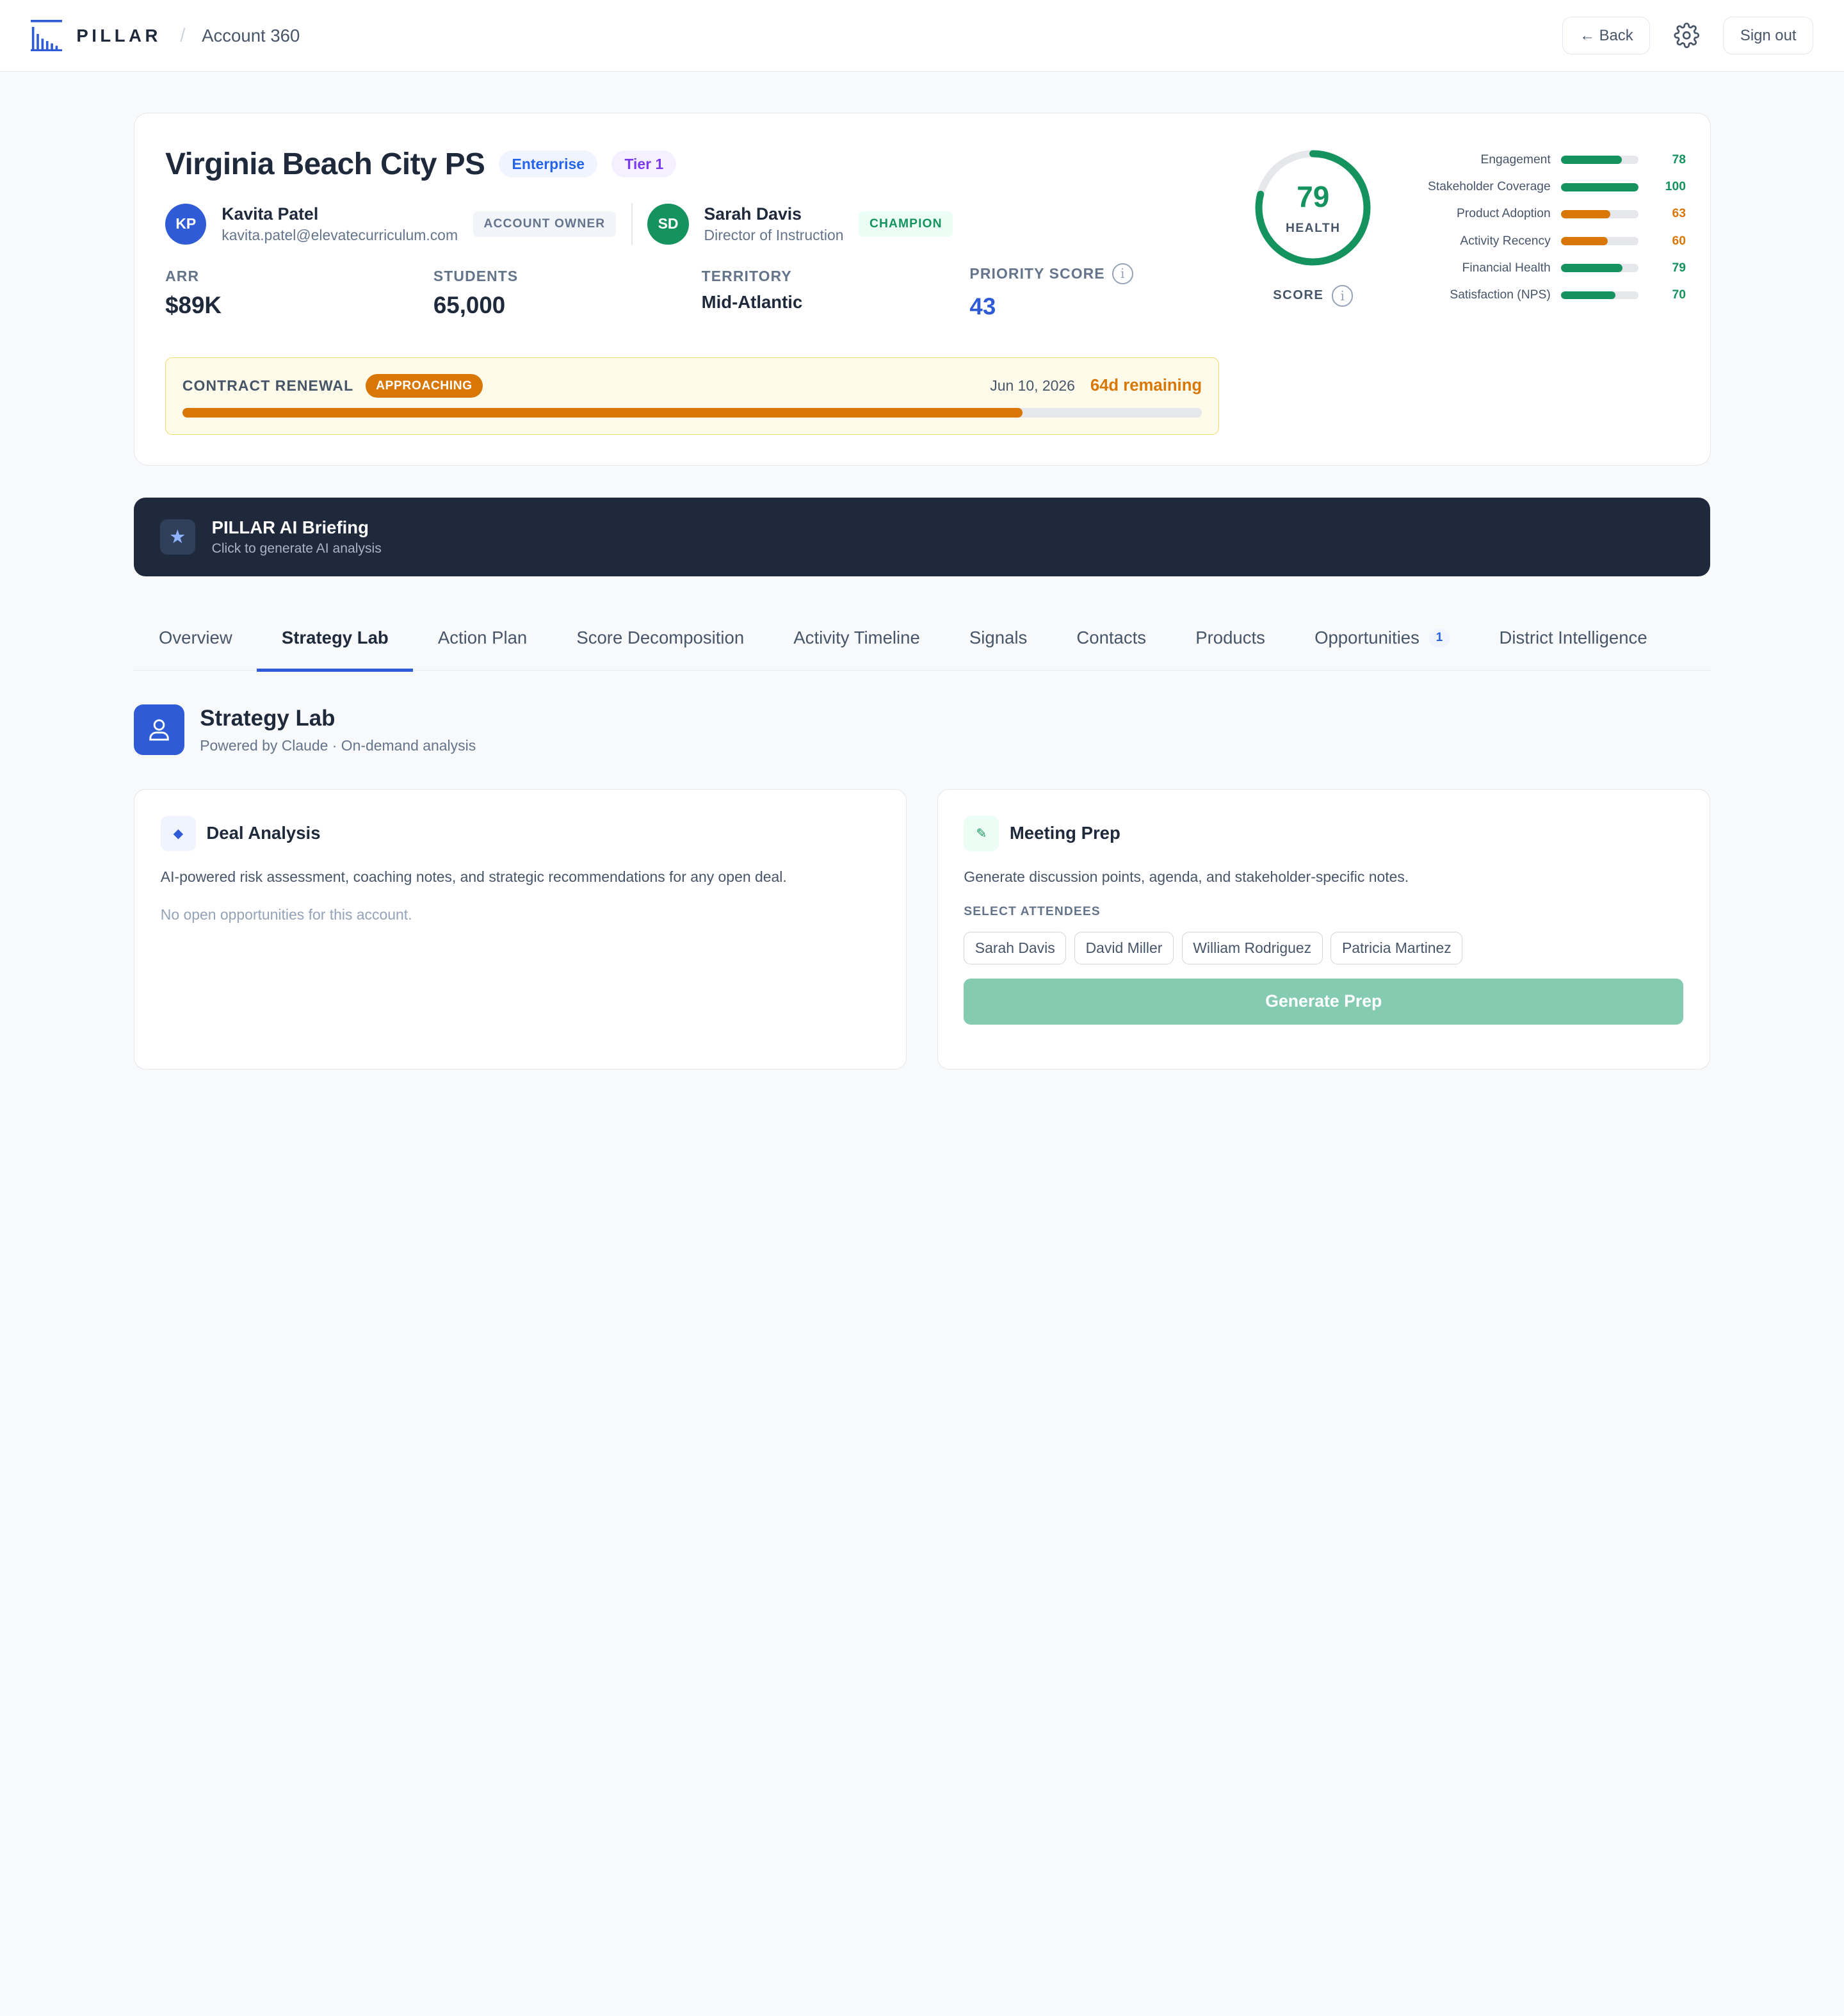  I want to click on attendees-label: SELECT ATTENDEES, so click(1032, 911).